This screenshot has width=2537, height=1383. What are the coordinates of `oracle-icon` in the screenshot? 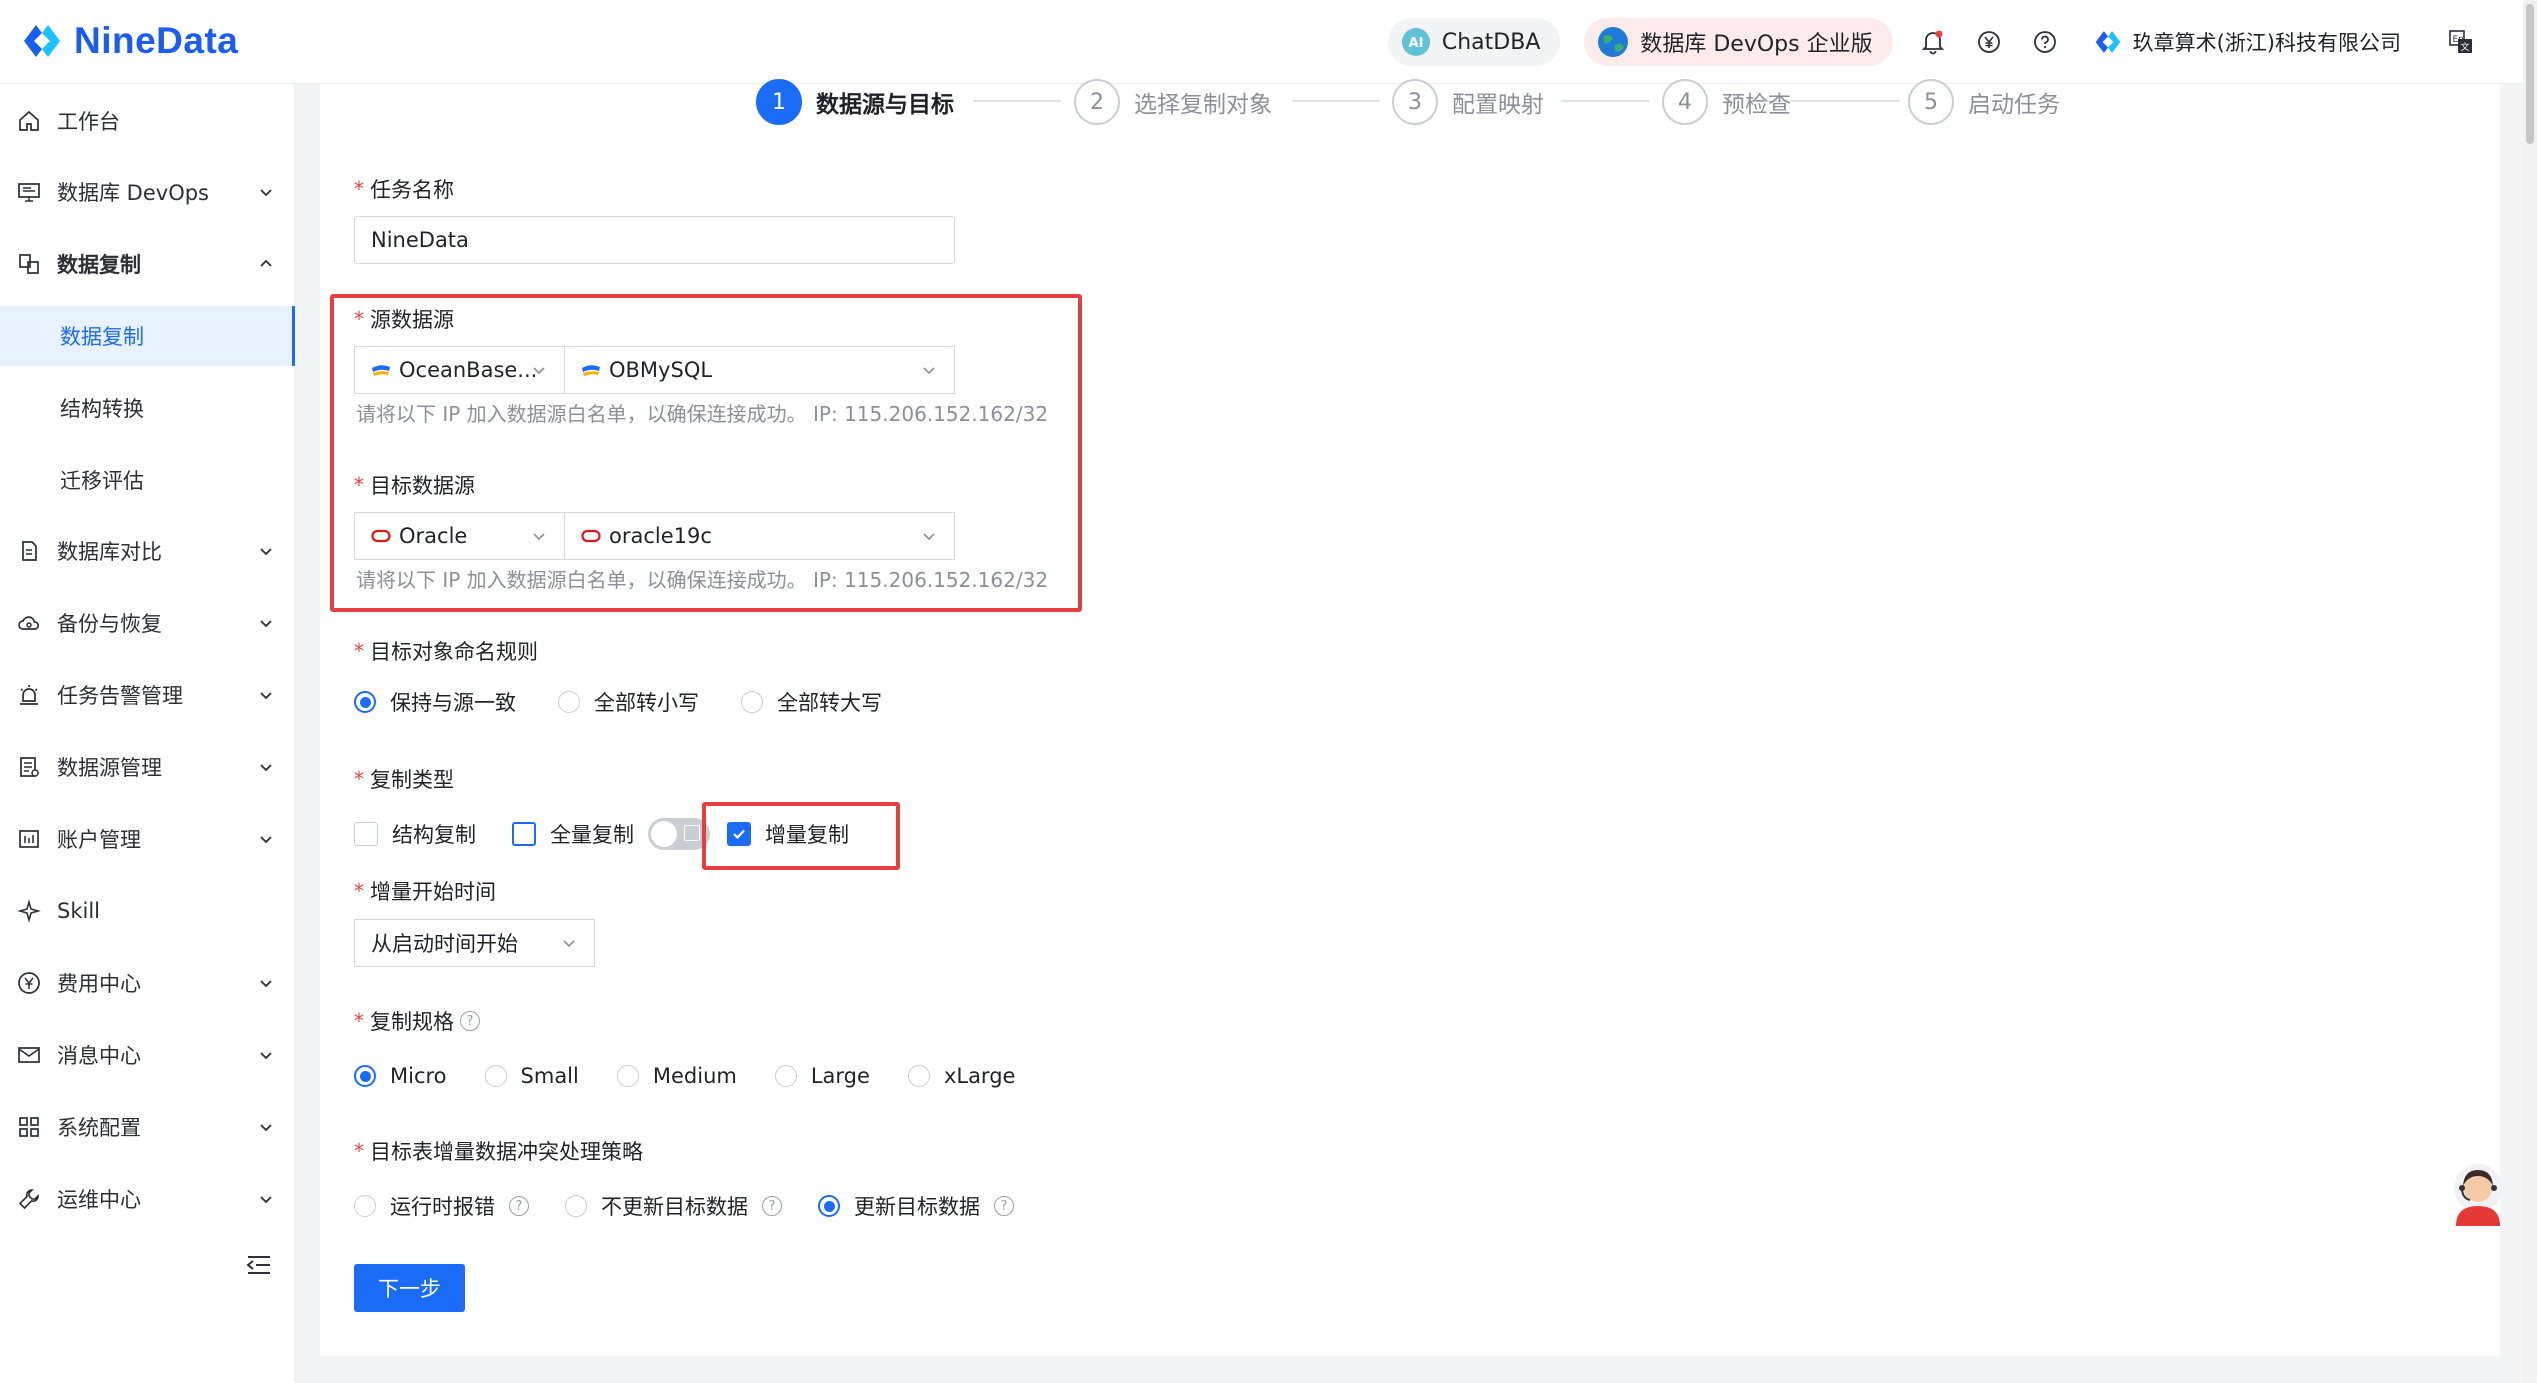 It's located at (381, 536).